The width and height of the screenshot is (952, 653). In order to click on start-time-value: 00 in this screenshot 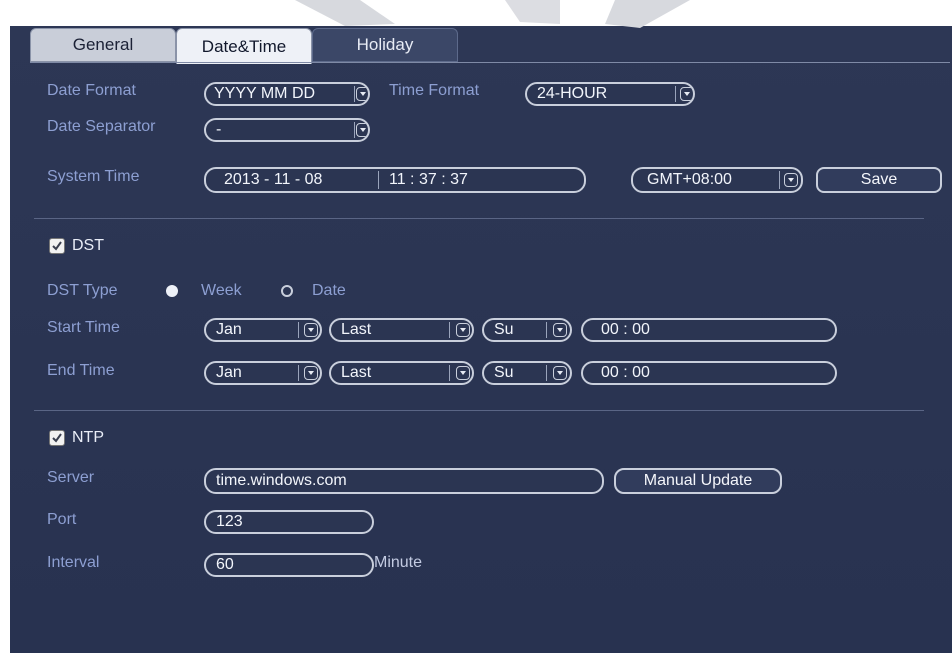, I will do `click(625, 329)`.